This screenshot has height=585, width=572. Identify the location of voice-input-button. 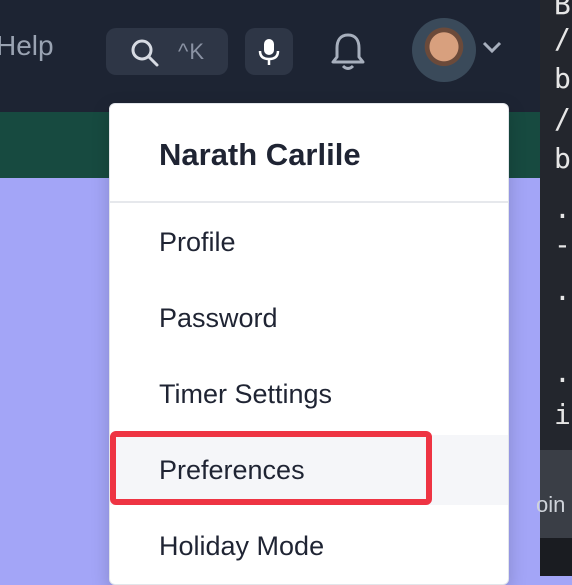
(269, 51).